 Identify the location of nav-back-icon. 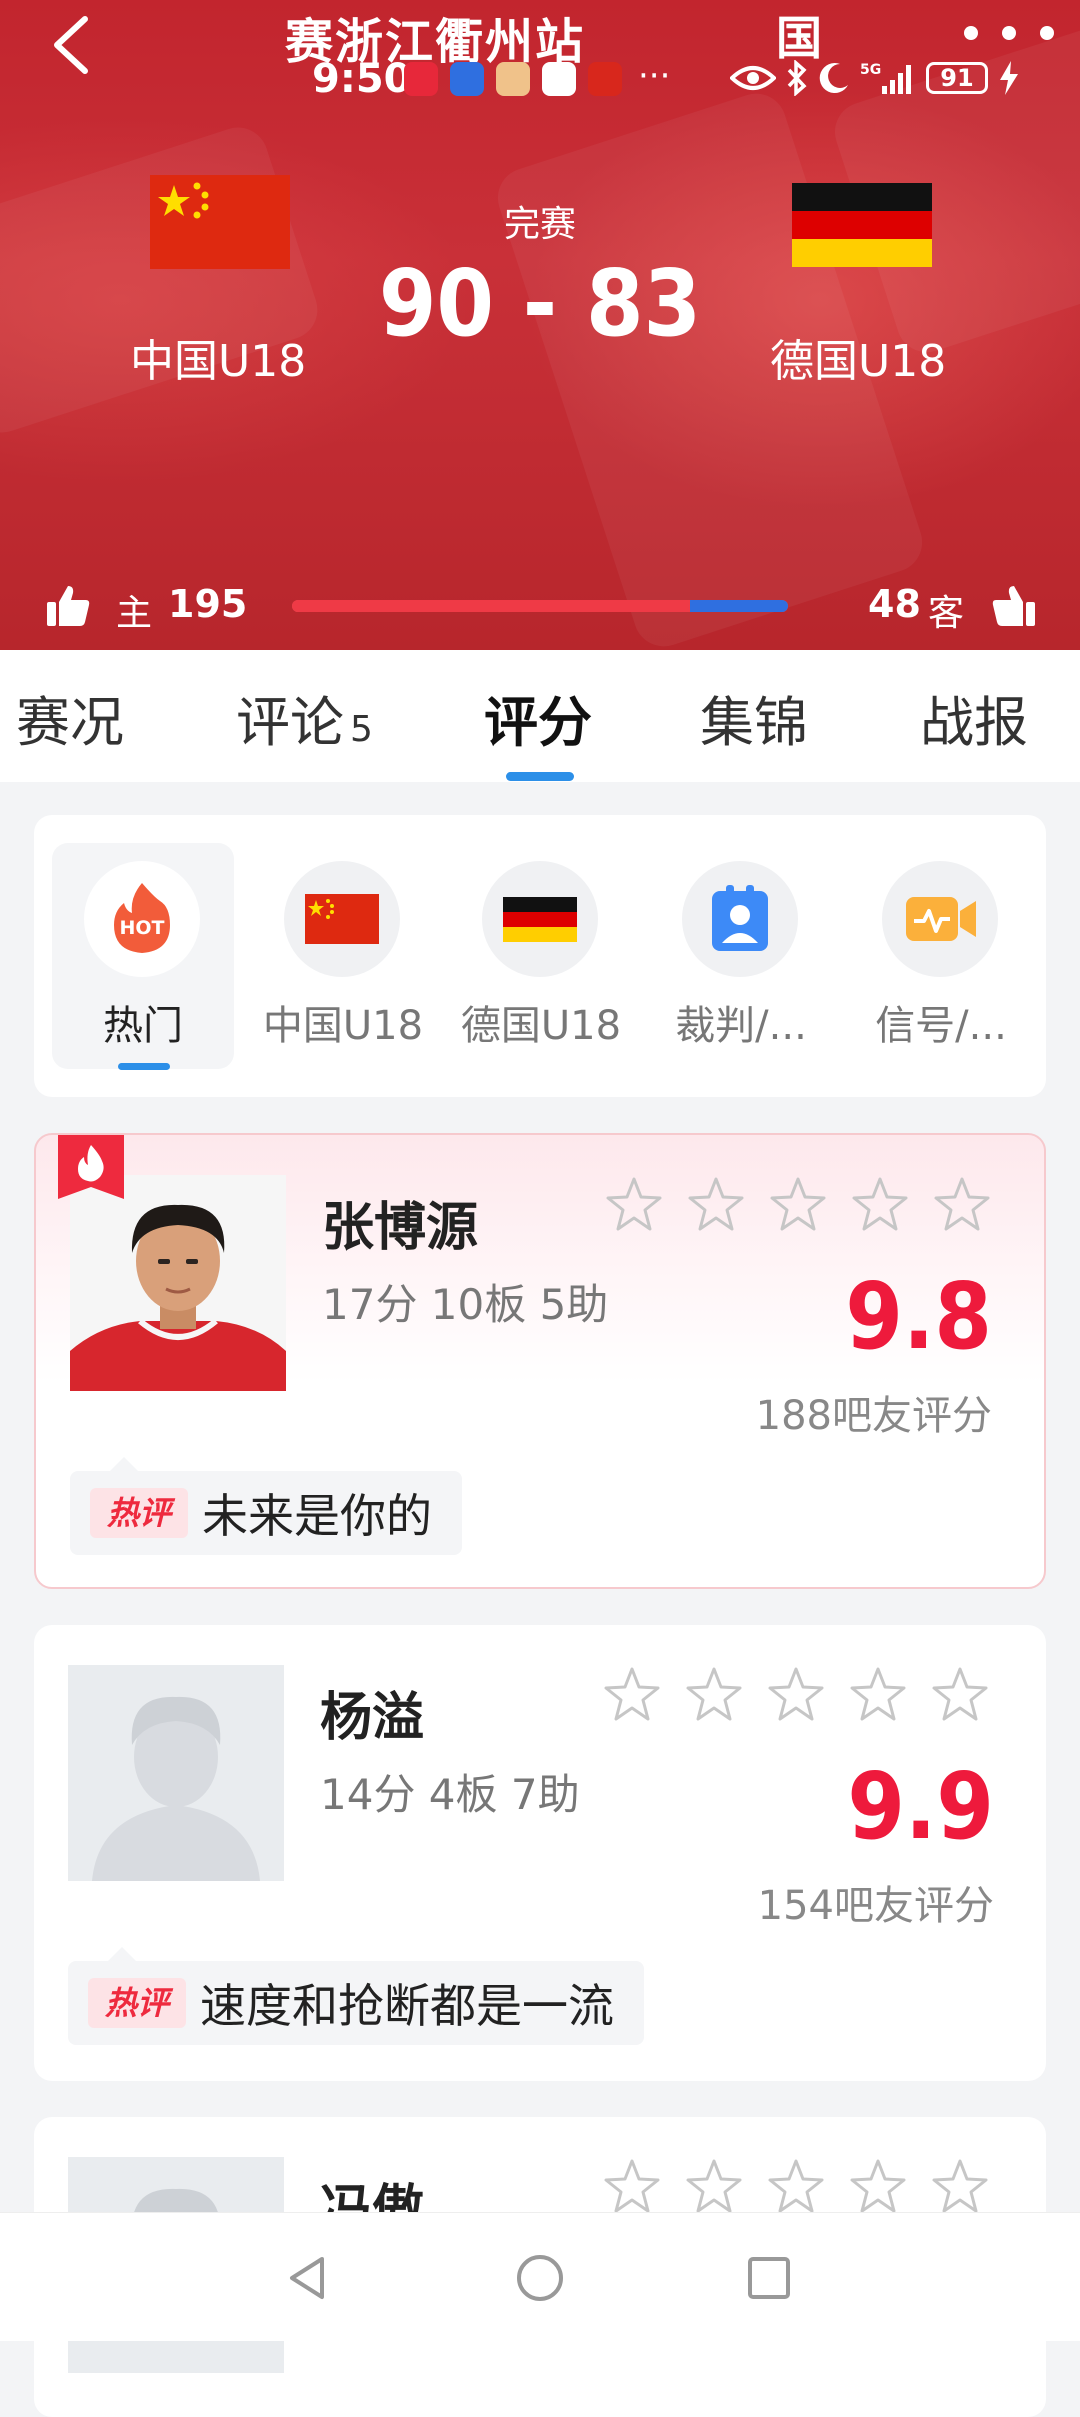
(309, 2278).